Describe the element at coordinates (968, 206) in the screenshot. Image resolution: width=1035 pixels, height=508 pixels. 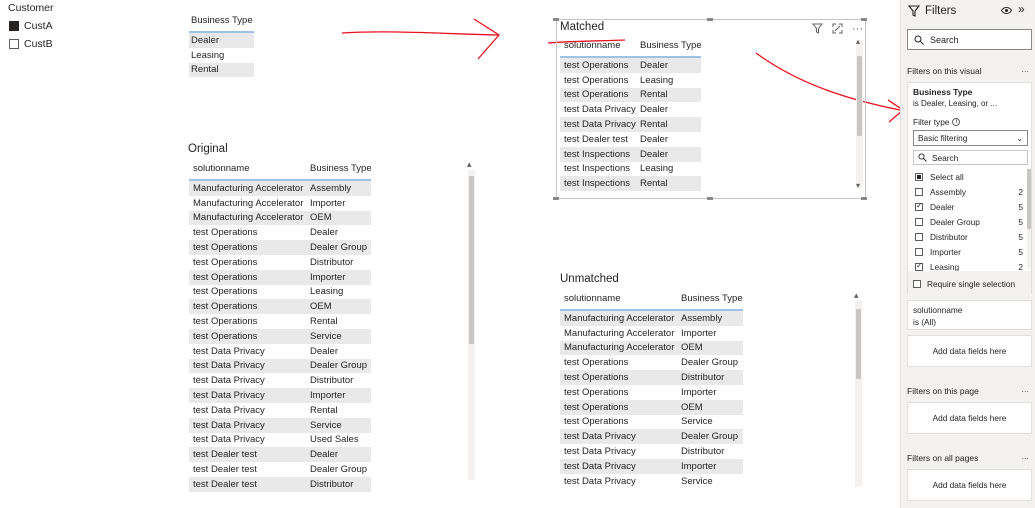
I see `filter-value-item: Dealer 5` at that location.